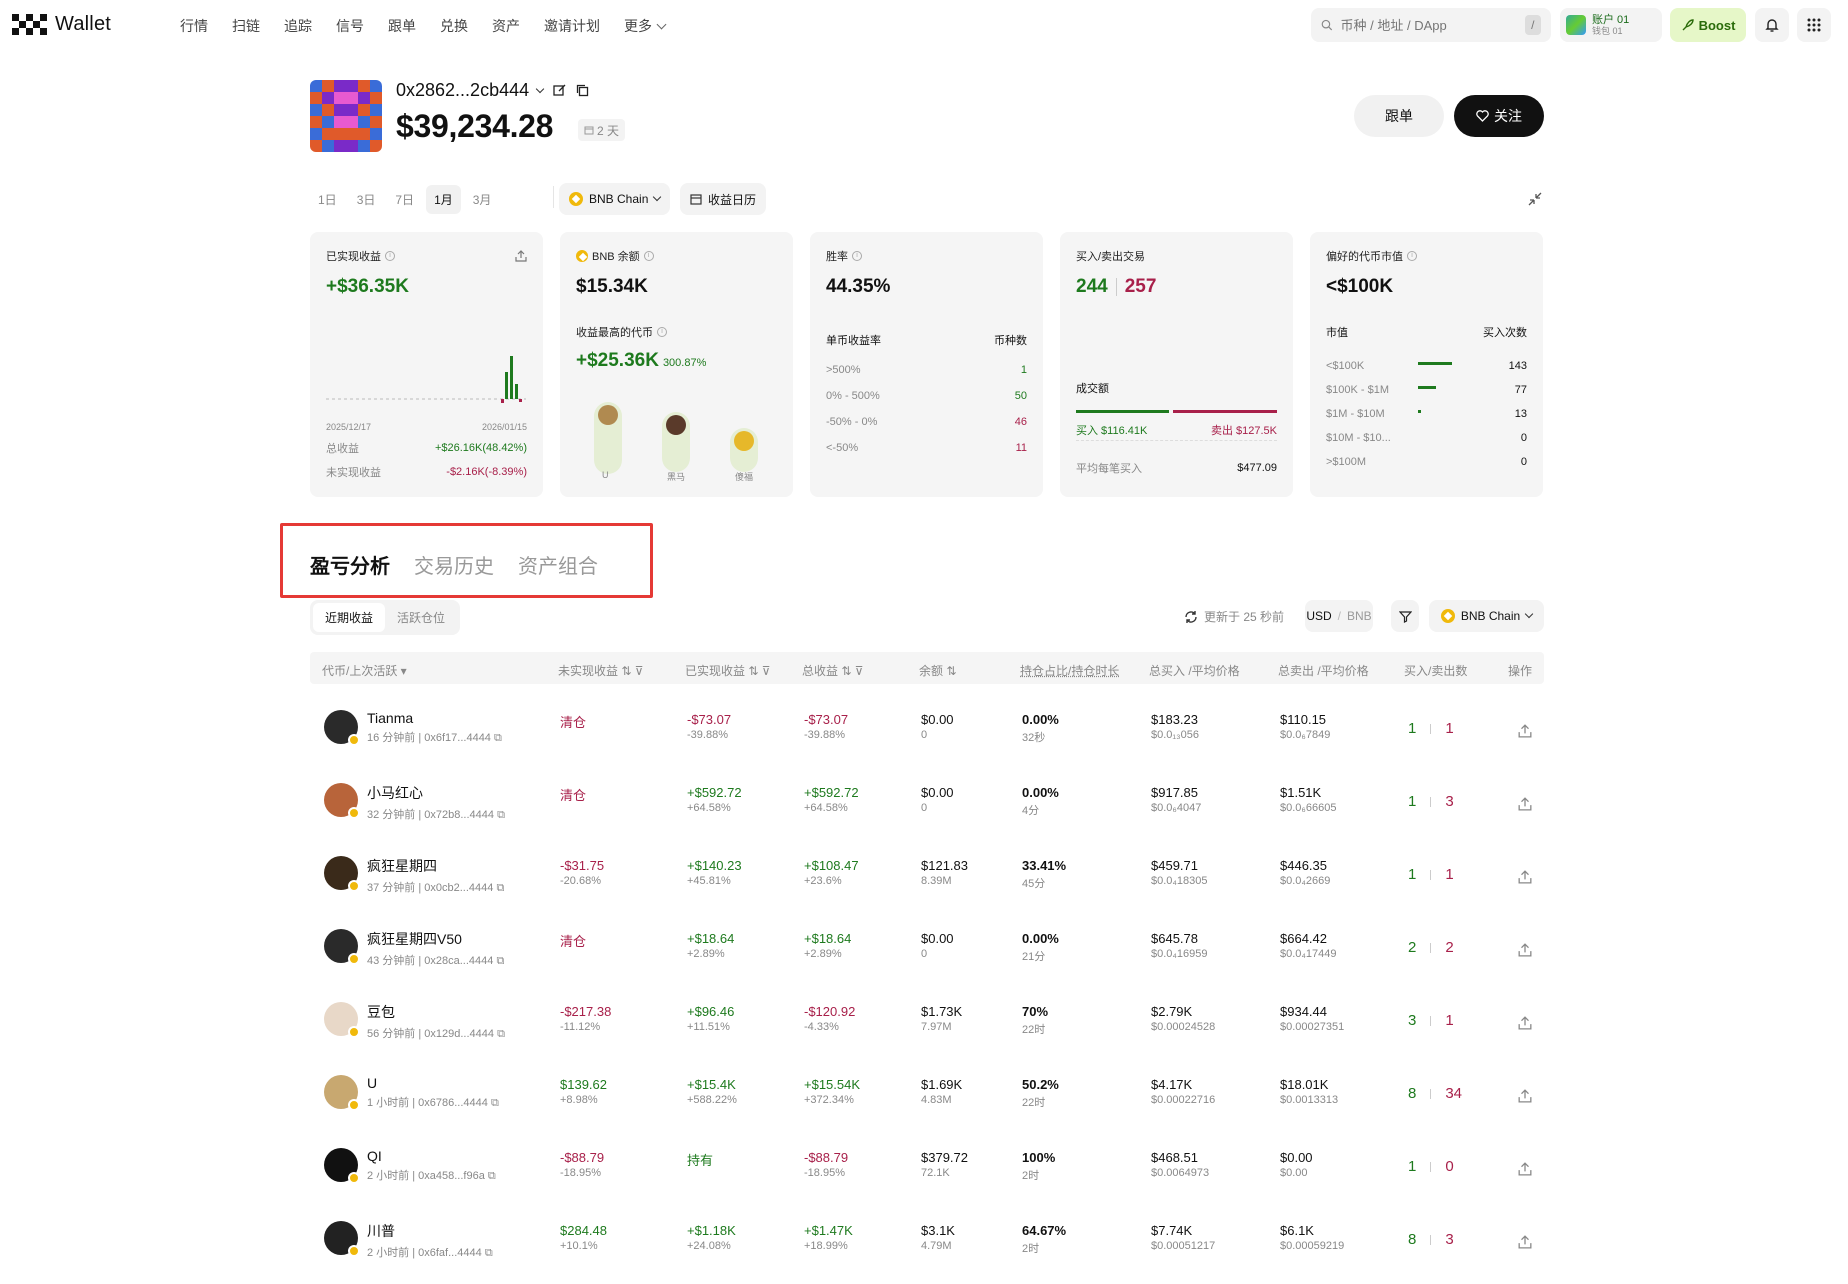  What do you see at coordinates (402, 26) in the screenshot?
I see `nav-item-copy: 跟单` at bounding box center [402, 26].